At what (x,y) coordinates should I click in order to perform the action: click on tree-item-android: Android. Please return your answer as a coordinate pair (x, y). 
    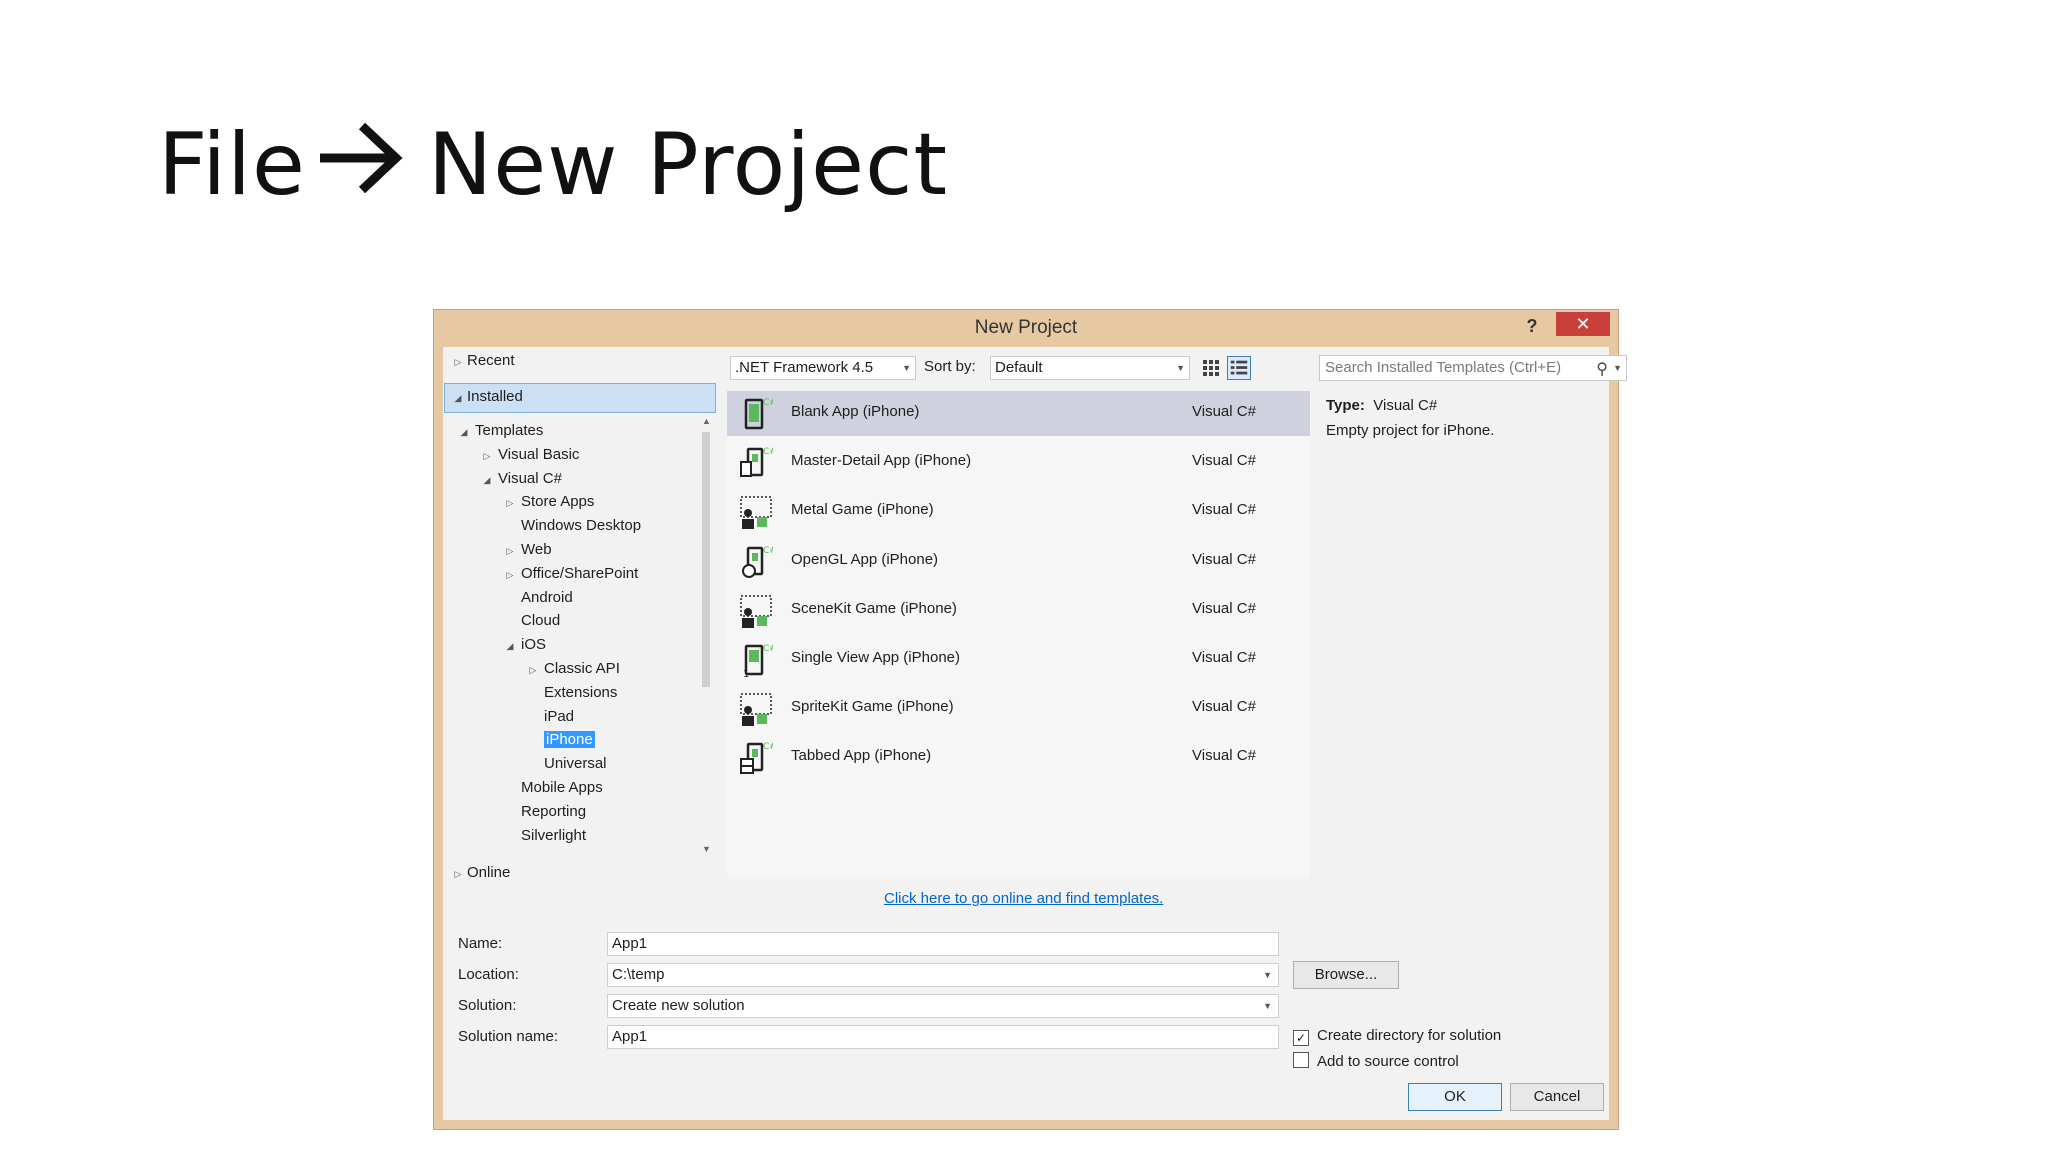
    Looking at the image, I should click on (538, 597).